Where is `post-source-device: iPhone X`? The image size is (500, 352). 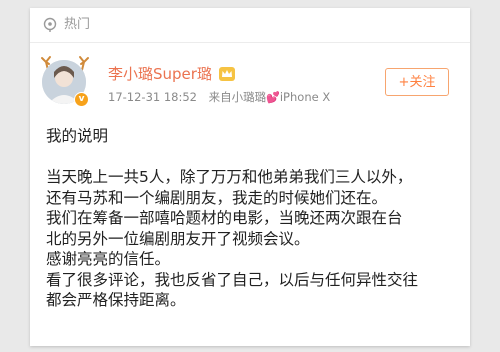
post-source-device: iPhone X is located at coordinates (305, 97).